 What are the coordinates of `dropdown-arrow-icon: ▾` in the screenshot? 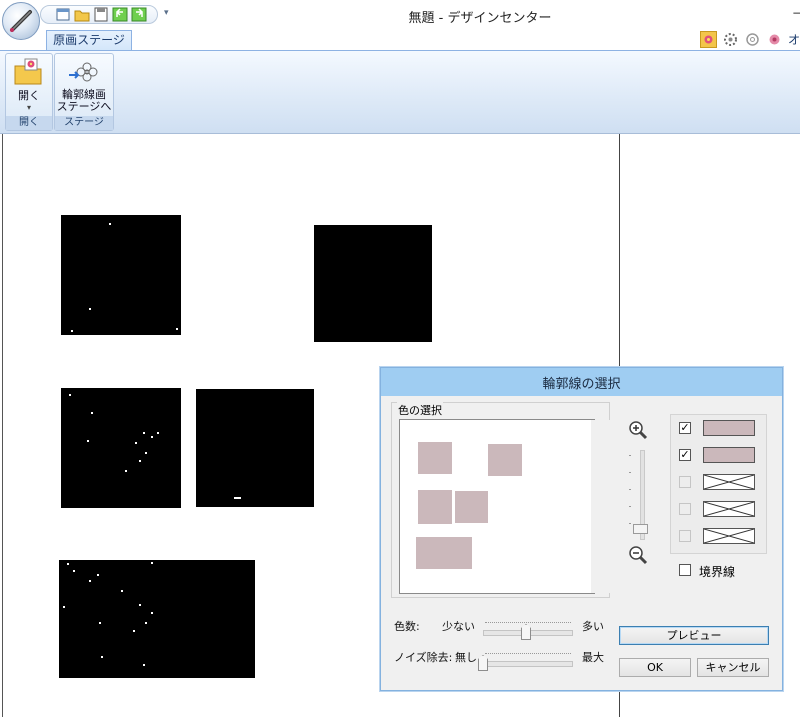 It's located at (28, 107).